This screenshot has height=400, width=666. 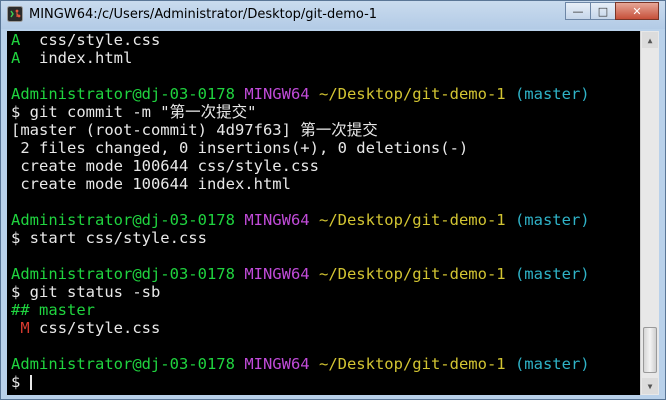 I want to click on command-line: $ git commit -m "第一次提交", so click(x=134, y=112).